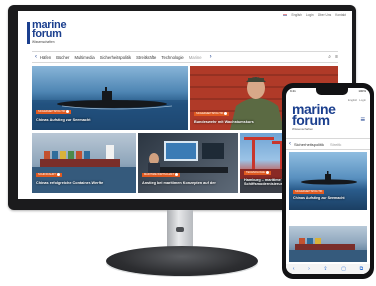 The width and height of the screenshot is (376, 286). Describe the element at coordinates (193, 203) in the screenshot. I see `monitor-brand-logo` at that location.